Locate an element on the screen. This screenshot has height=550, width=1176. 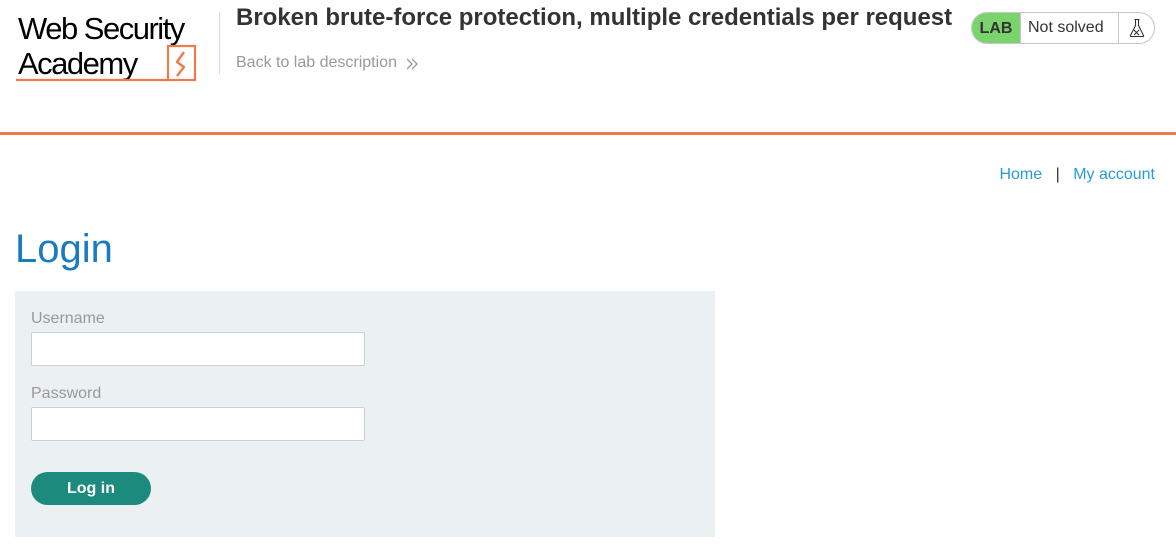
lab-status-text: Not solved is located at coordinates (1069, 28).